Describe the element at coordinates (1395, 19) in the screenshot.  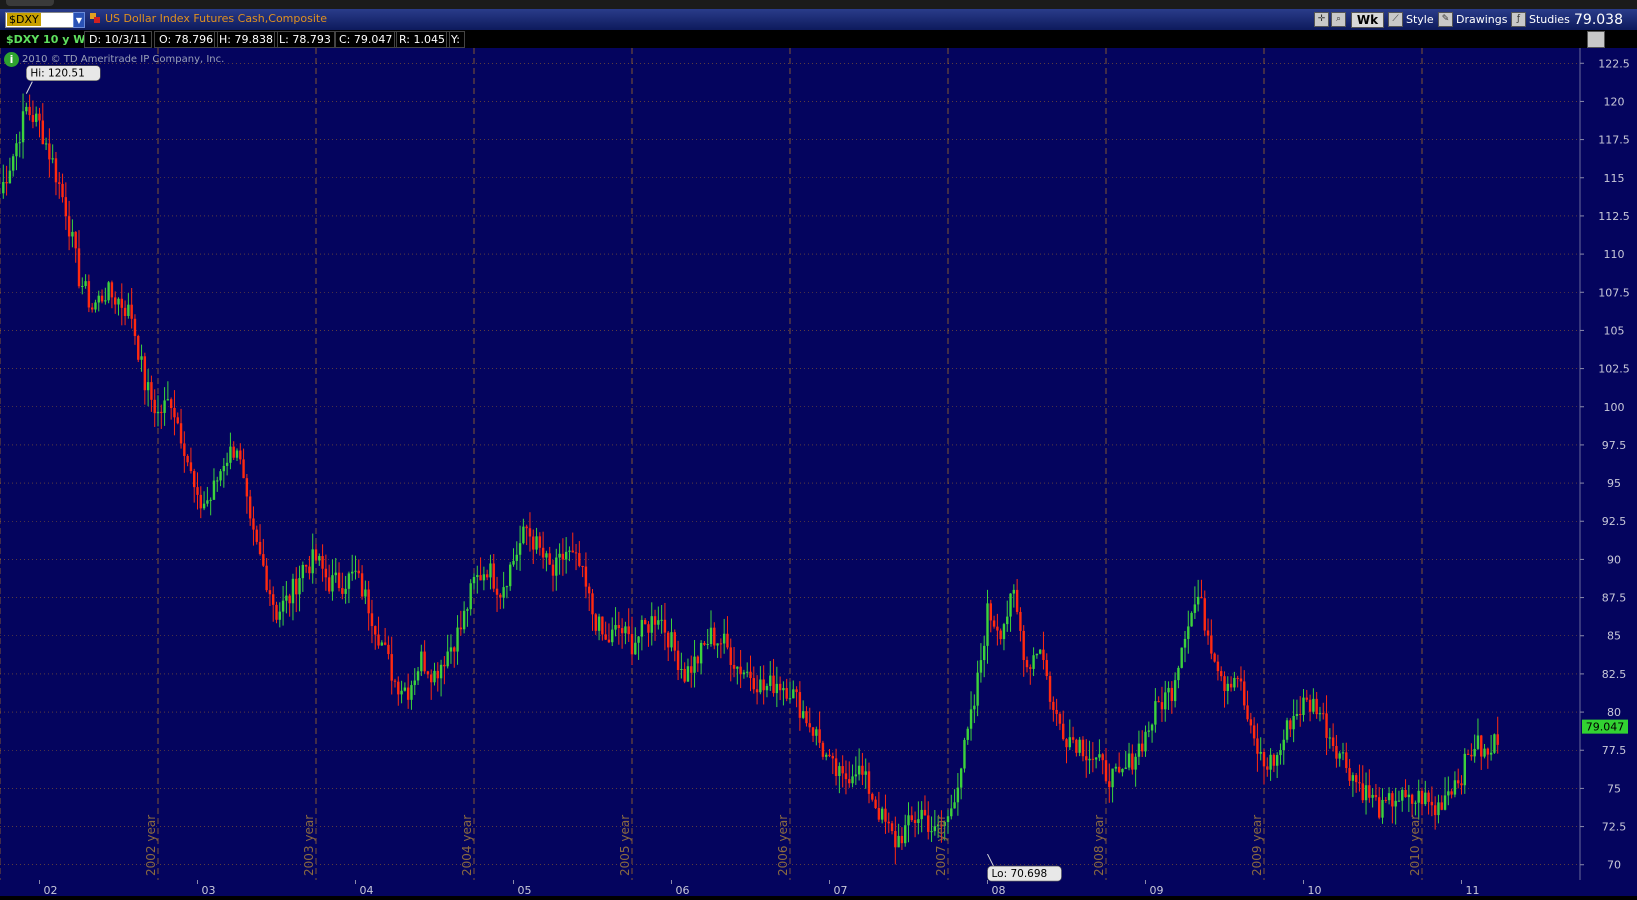
I see `style-icon: ⟋` at that location.